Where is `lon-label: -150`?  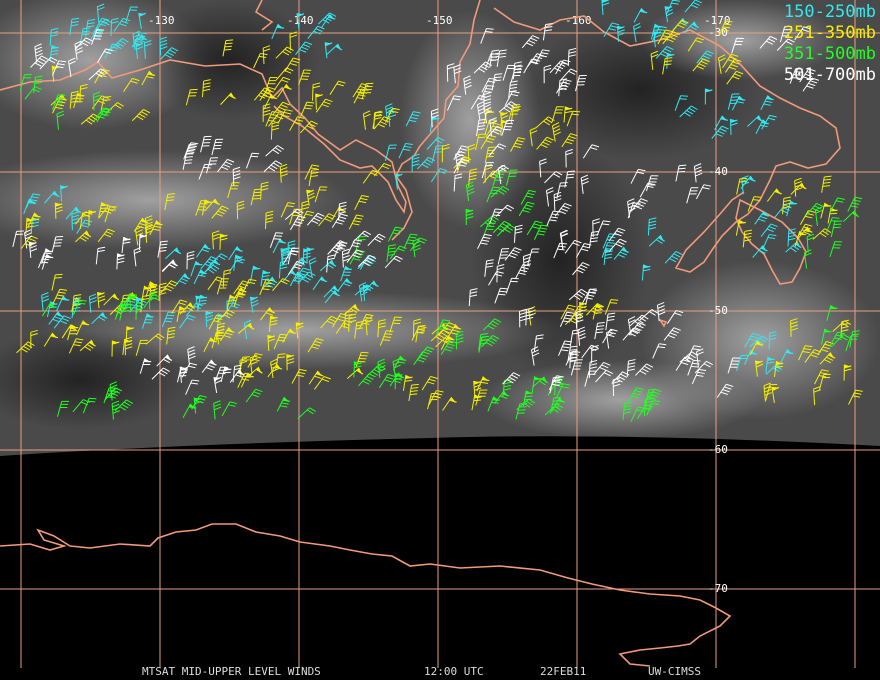
lon-label: -150 is located at coordinates (439, 20).